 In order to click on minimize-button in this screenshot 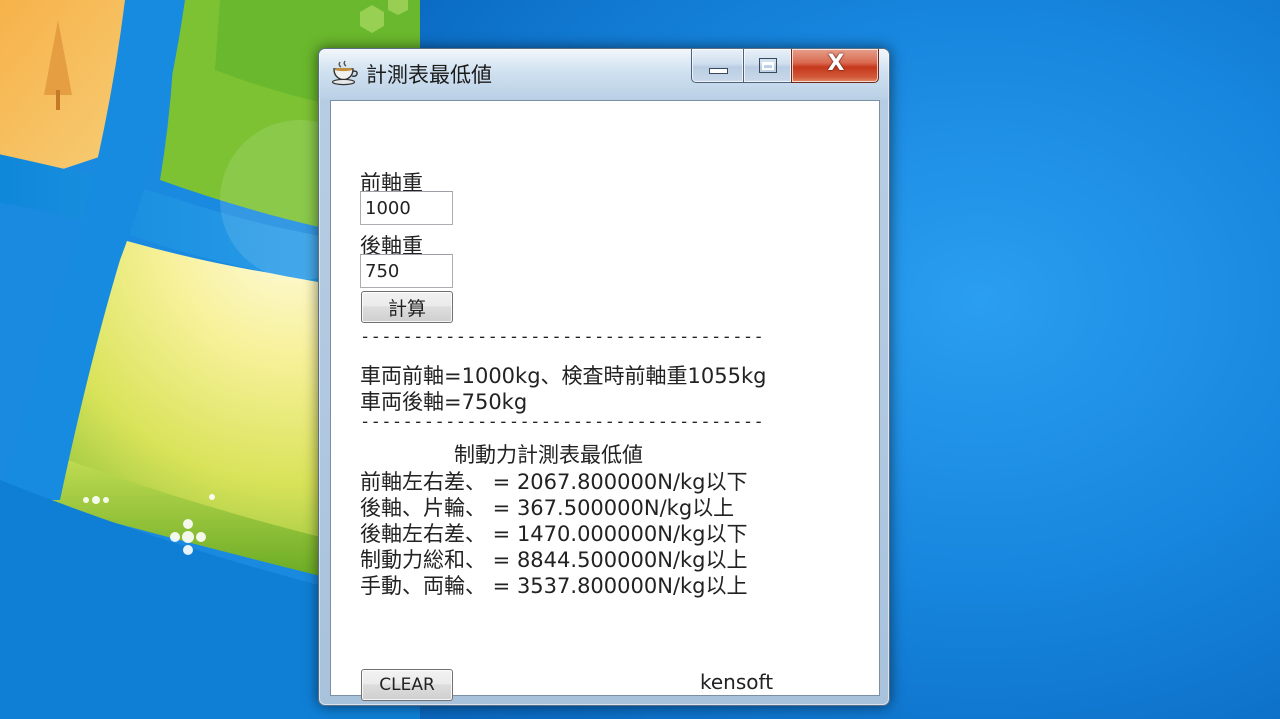, I will do `click(717, 66)`.